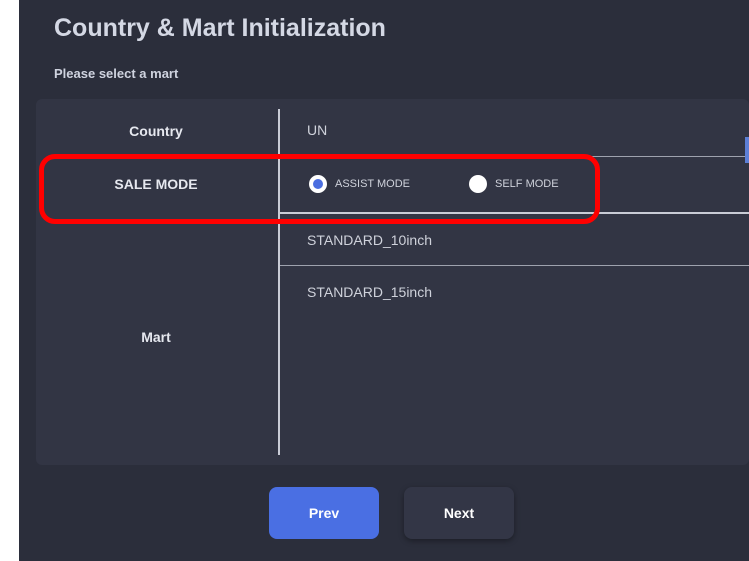 Image resolution: width=749 pixels, height=561 pixels. What do you see at coordinates (156, 337) in the screenshot?
I see `mart-label: Mart` at bounding box center [156, 337].